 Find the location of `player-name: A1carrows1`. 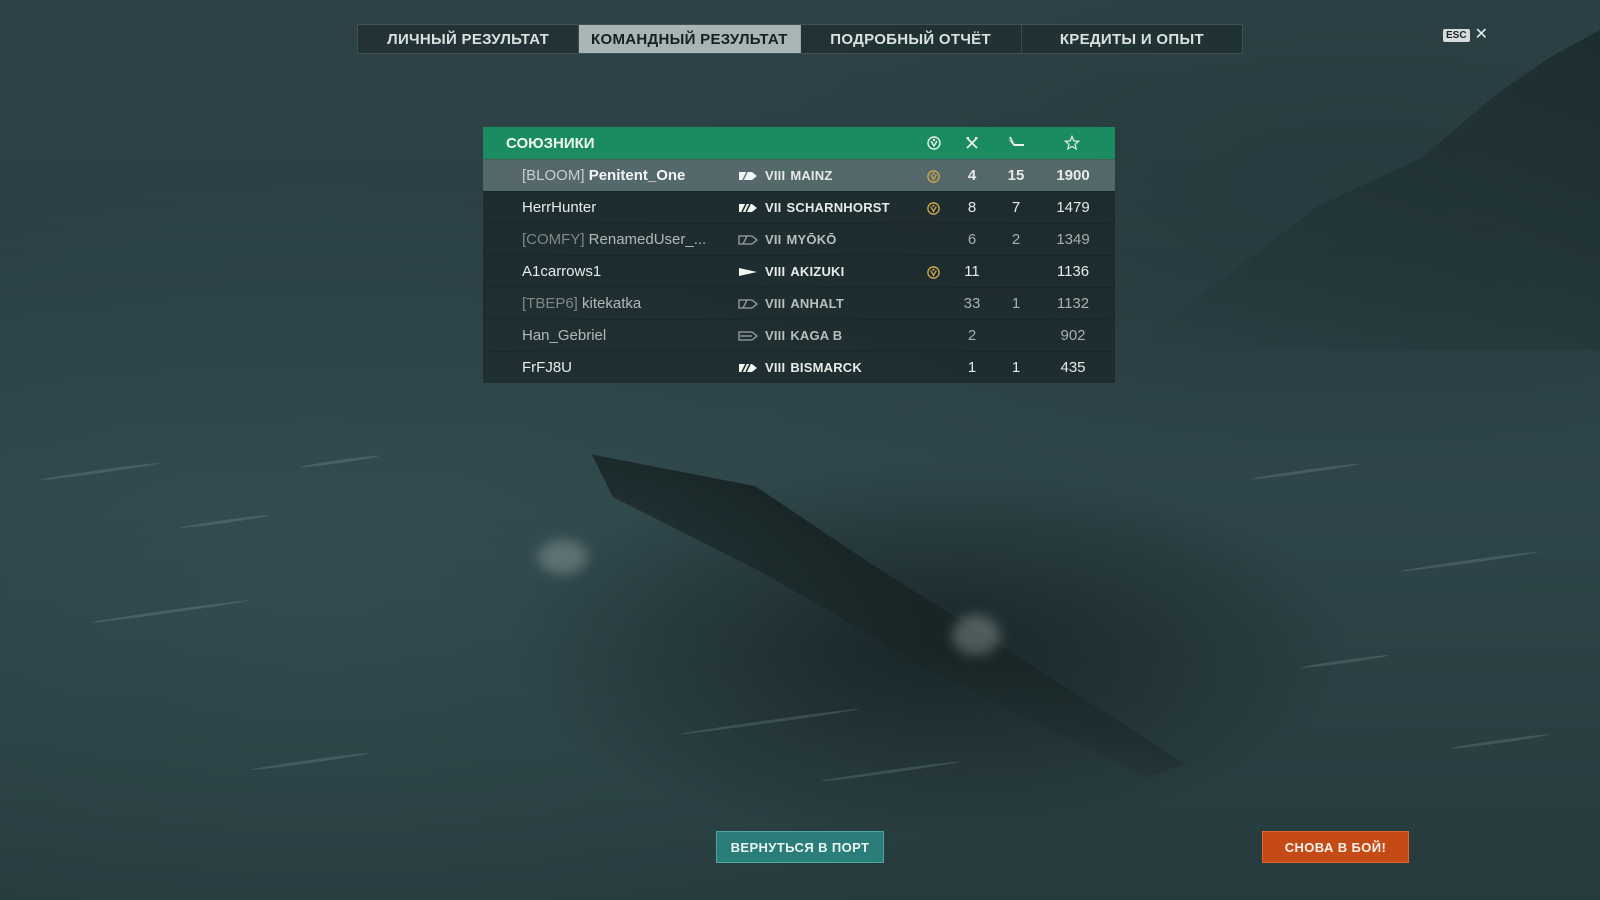

player-name: A1carrows1 is located at coordinates (561, 271).